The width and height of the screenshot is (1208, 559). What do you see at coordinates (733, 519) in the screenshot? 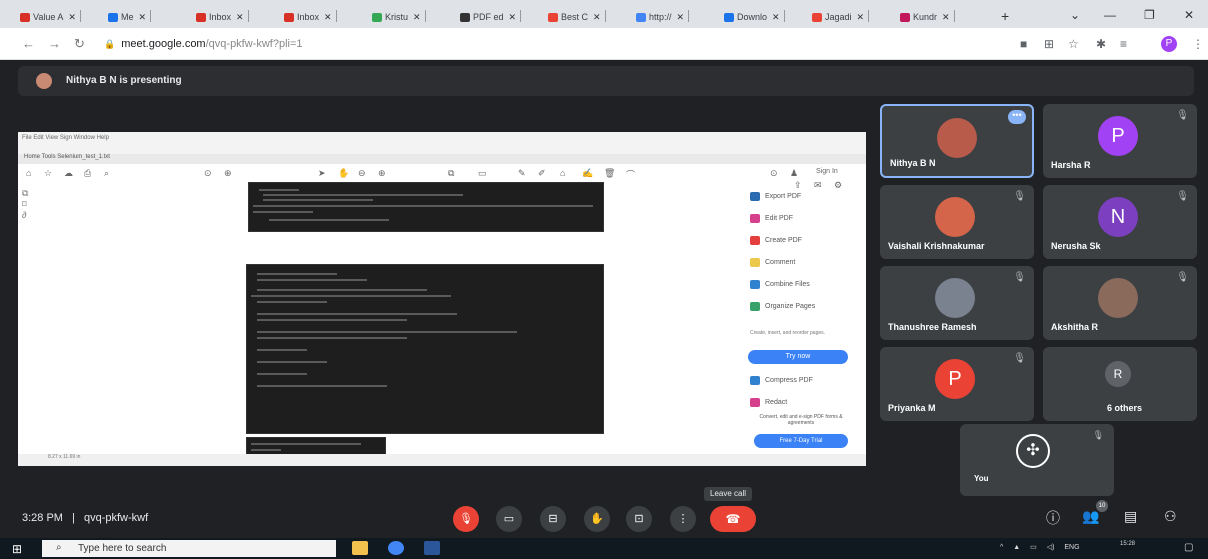
I see `leave-call-button: ☎` at bounding box center [733, 519].